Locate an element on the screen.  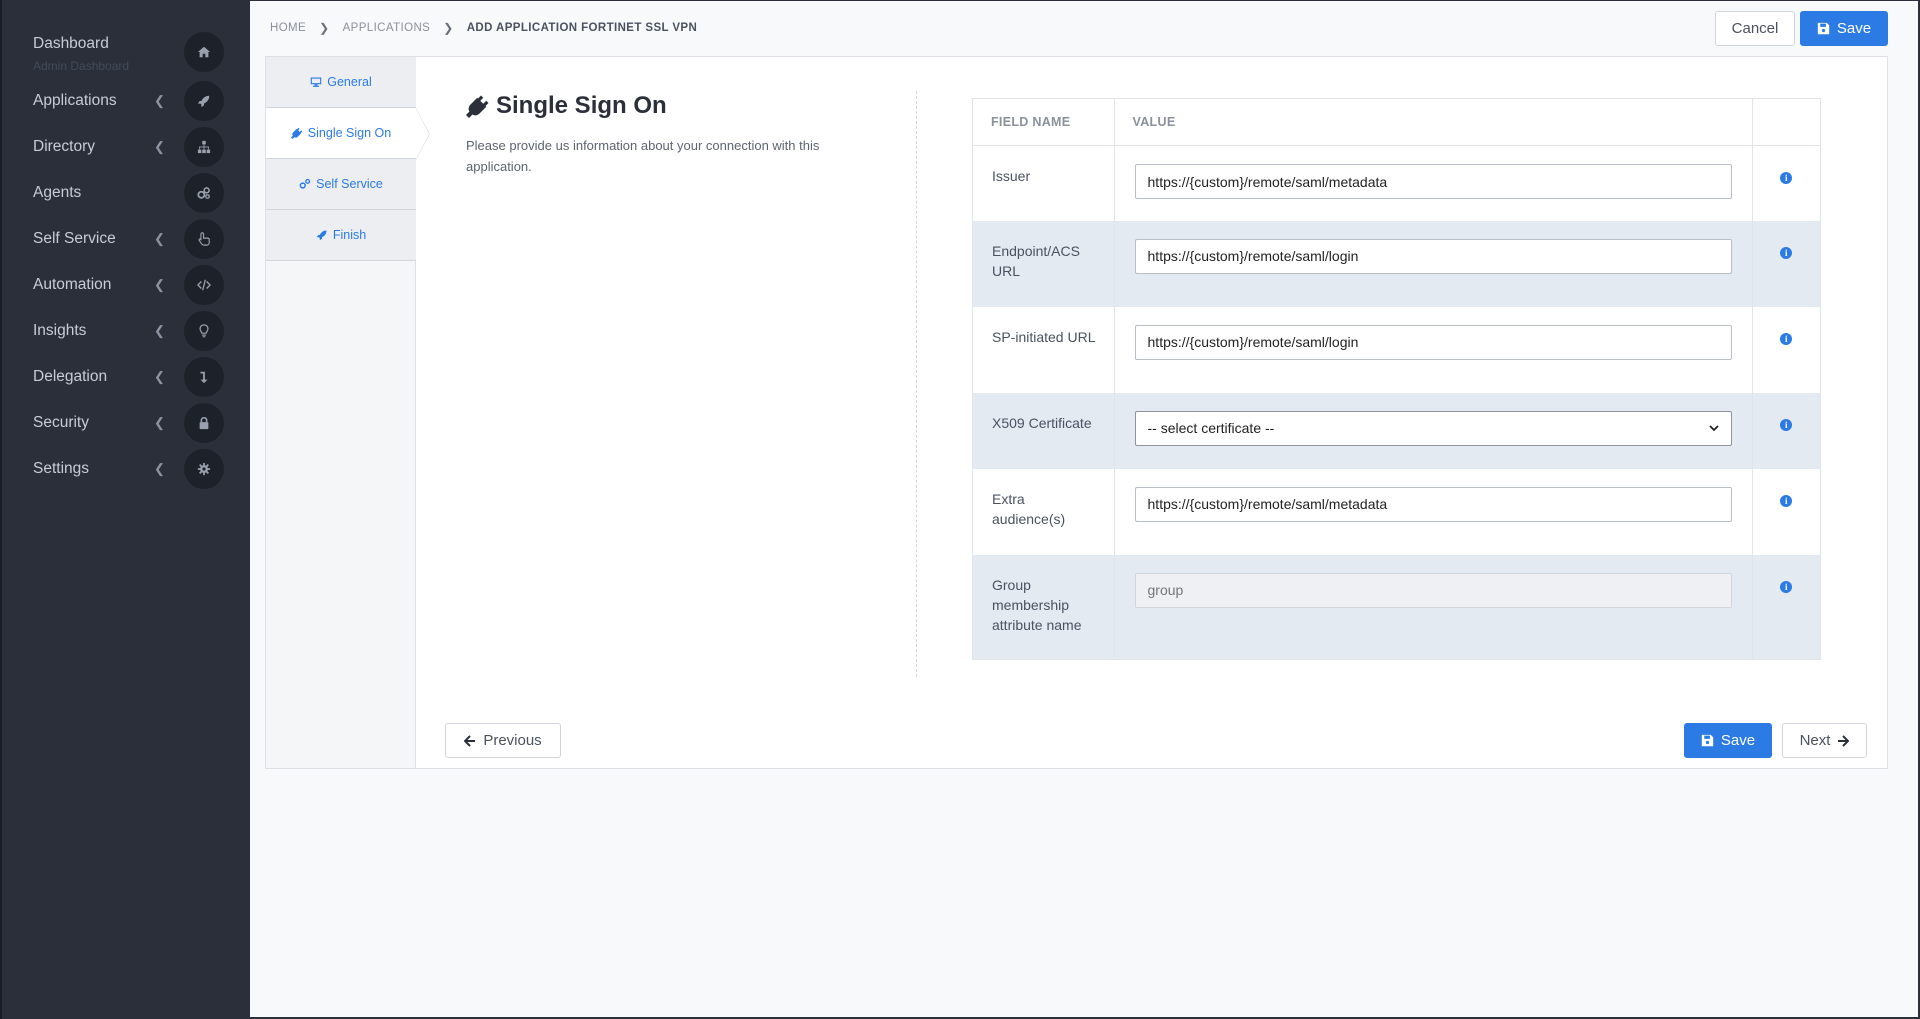
active-tab-arrow-fill is located at coordinates (422, 134).